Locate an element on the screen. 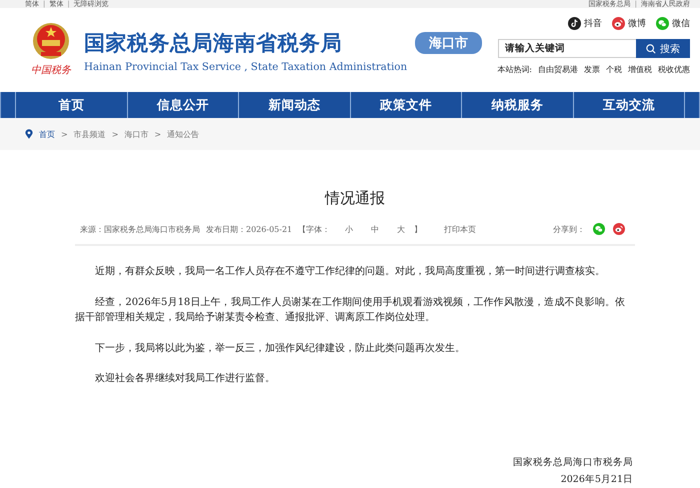 The image size is (700, 488). signature-line: 国家税务总局海口市税务局 is located at coordinates (573, 463).